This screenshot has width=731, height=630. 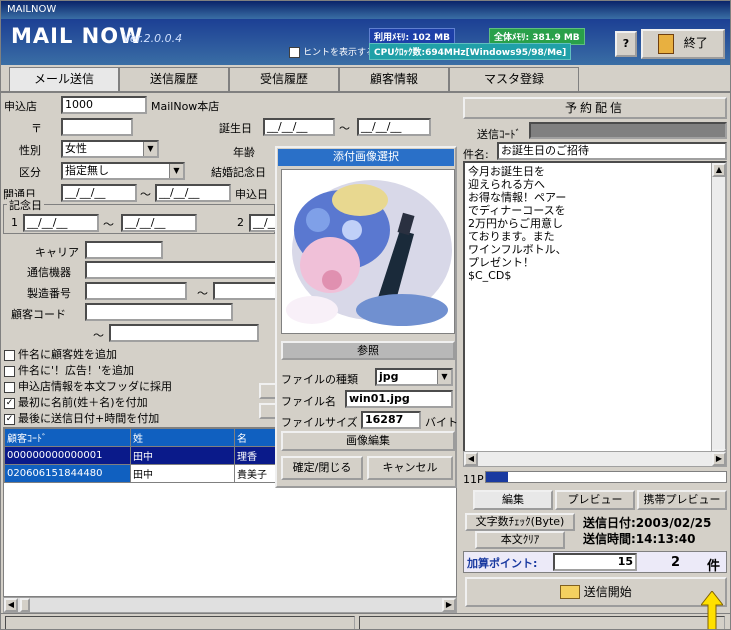 I want to click on memorial-tilde: 〜, so click(x=108, y=224).